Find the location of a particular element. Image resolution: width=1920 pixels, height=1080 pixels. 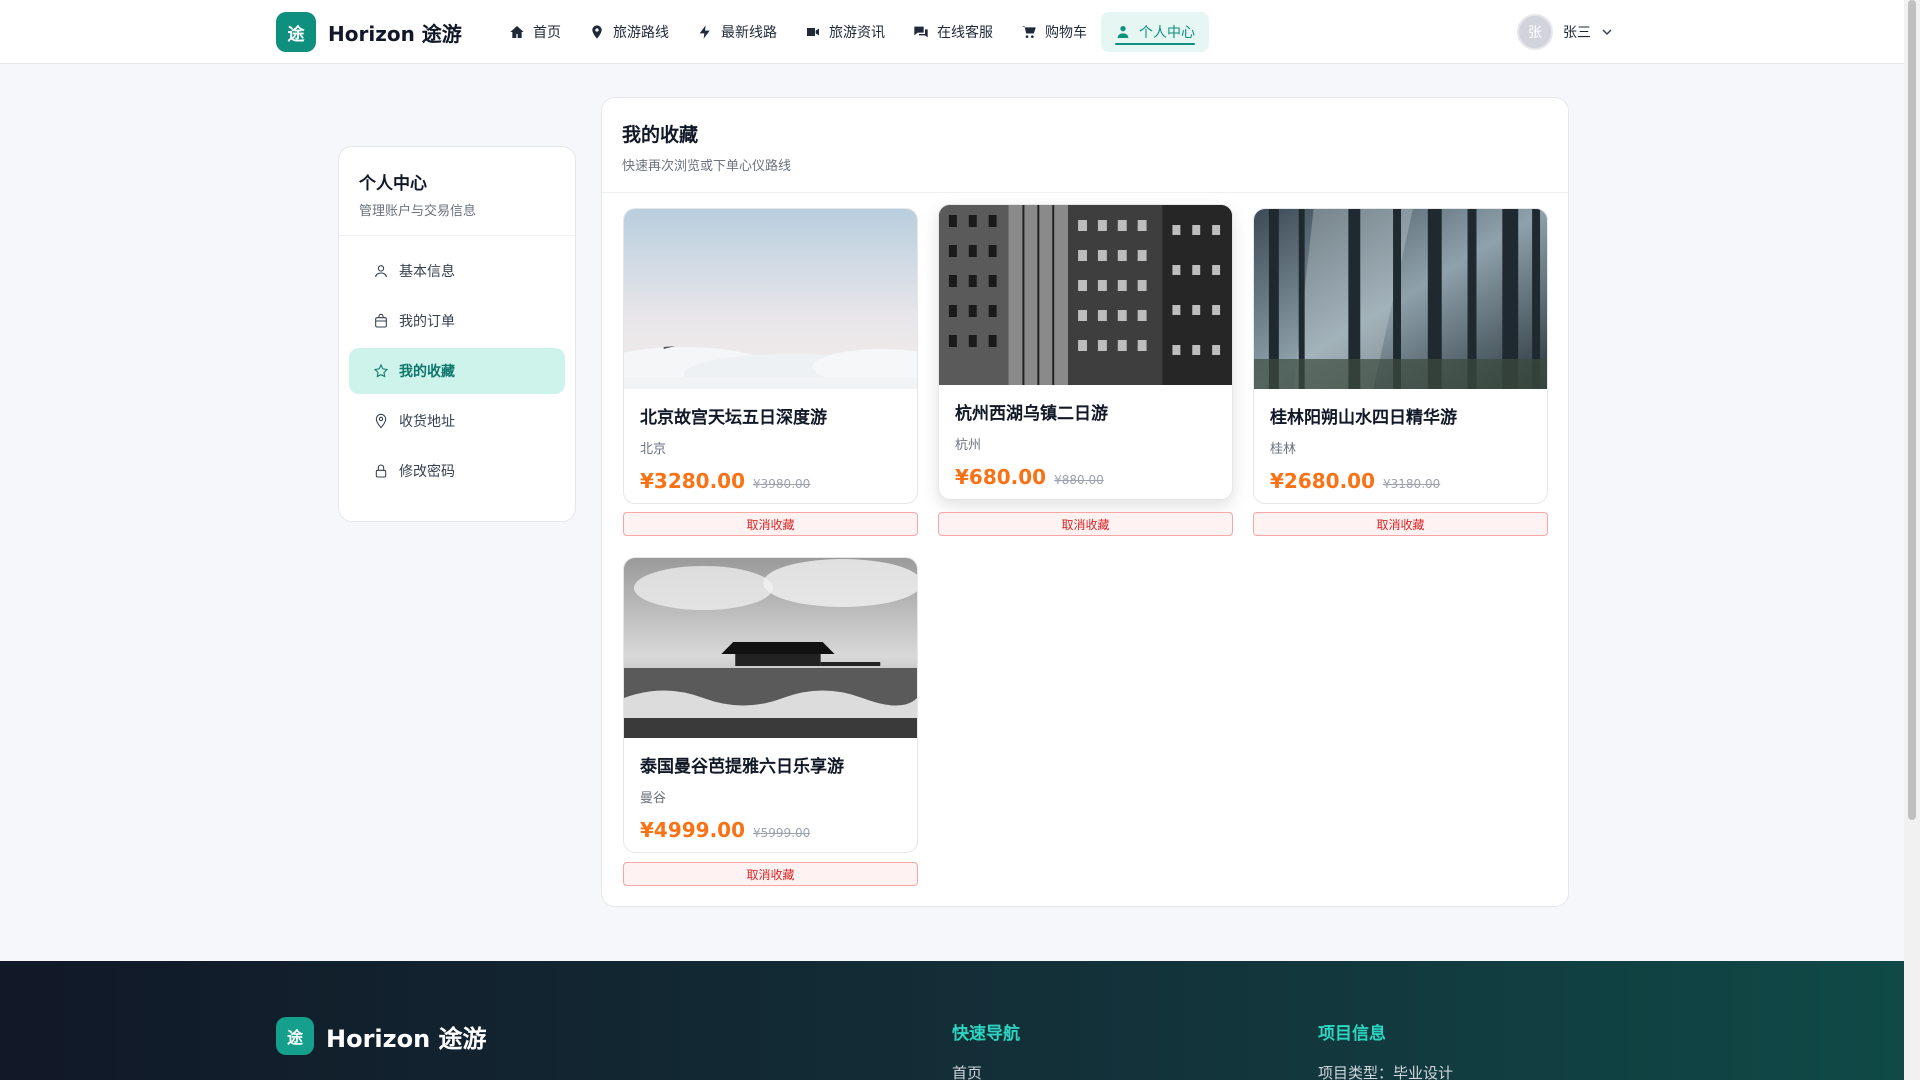

footer-quick-nav: 快速导航 首页 is located at coordinates (986, 1049).